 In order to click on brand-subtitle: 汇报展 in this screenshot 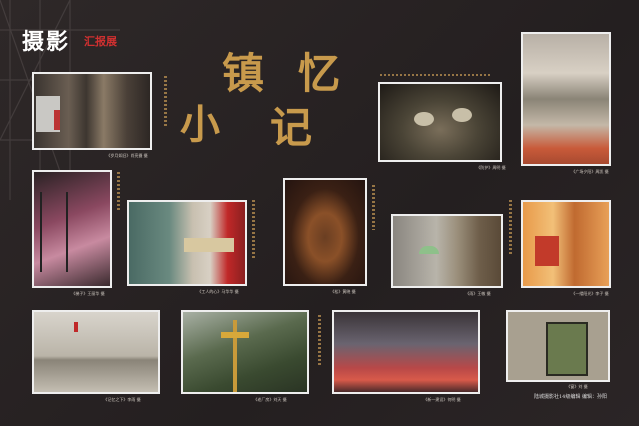, I will do `click(100, 41)`.